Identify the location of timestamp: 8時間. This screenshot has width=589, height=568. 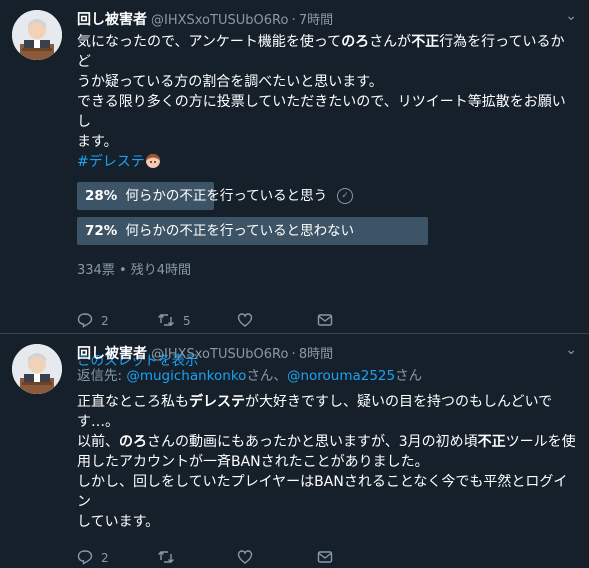
(316, 354).